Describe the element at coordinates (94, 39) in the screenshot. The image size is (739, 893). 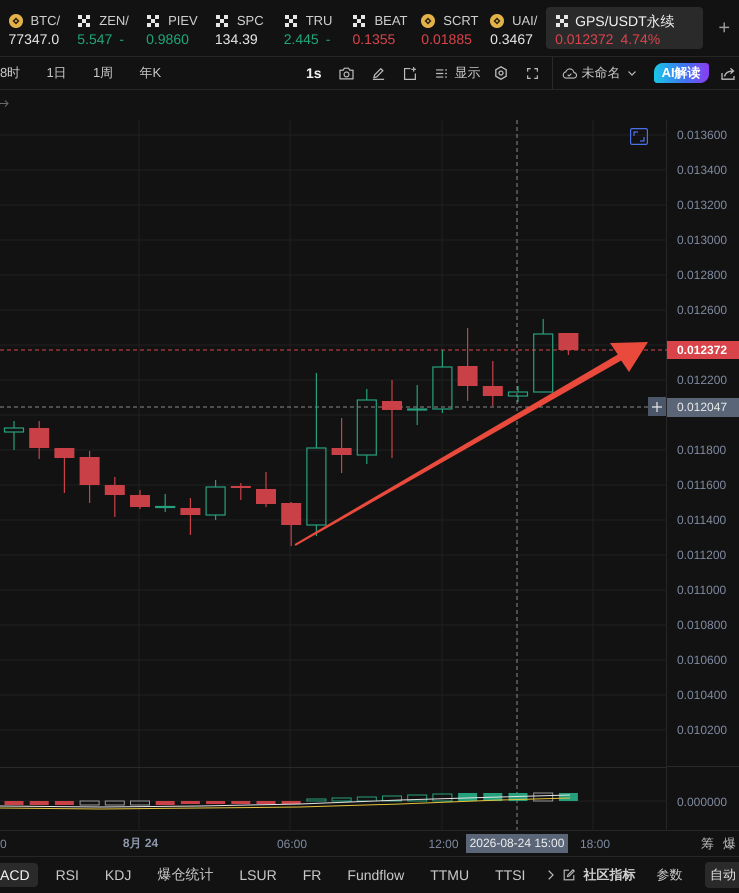
I see `ticker-price: 5.547` at that location.